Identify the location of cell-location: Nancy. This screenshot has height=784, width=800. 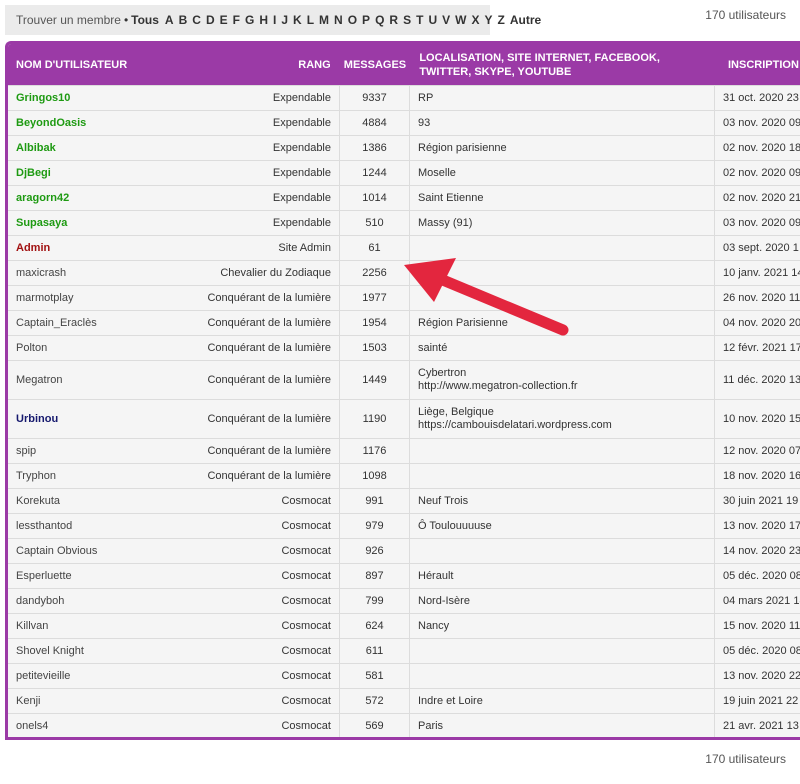
(562, 626).